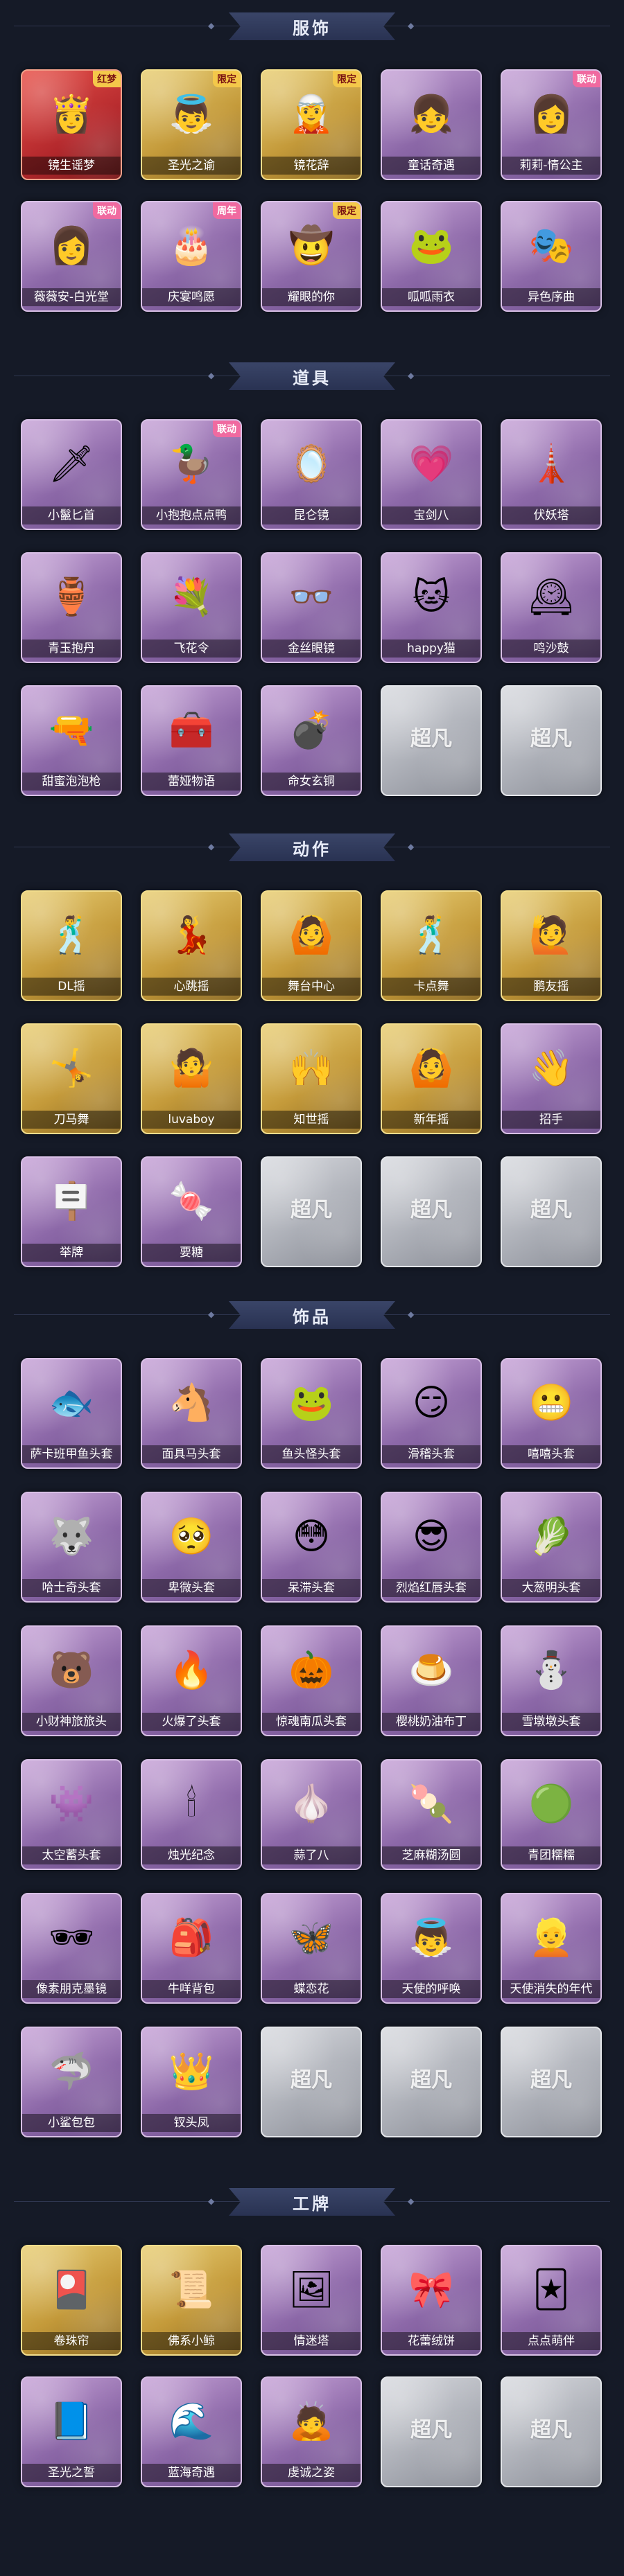  Describe the element at coordinates (311, 1547) in the screenshot. I see `item-card: 😳 呆滞头套` at that location.